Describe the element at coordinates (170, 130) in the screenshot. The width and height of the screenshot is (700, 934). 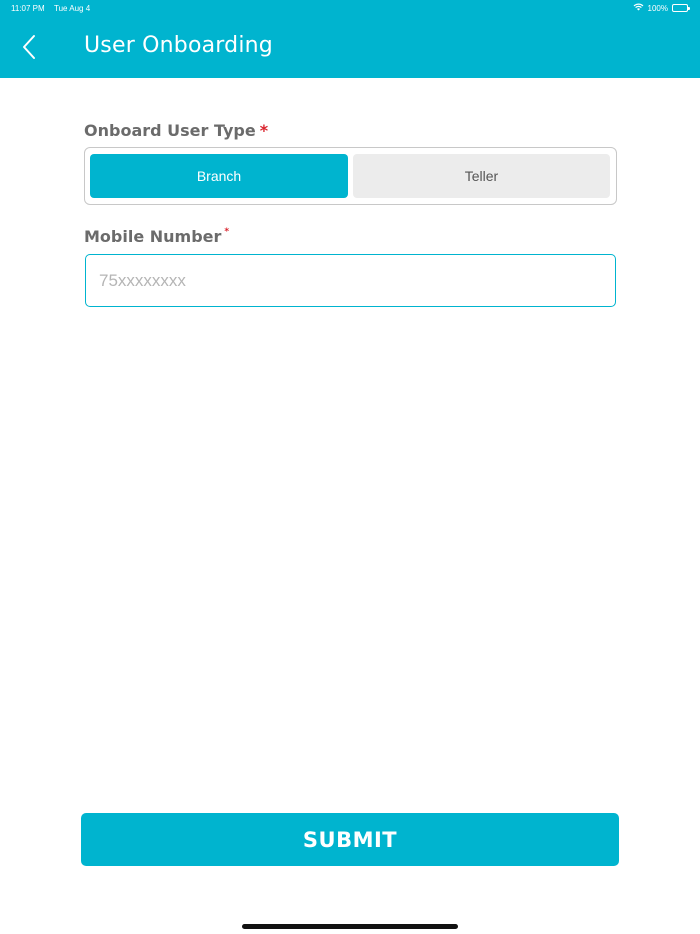
I see `user-type-label-text: Onboard User Type` at that location.